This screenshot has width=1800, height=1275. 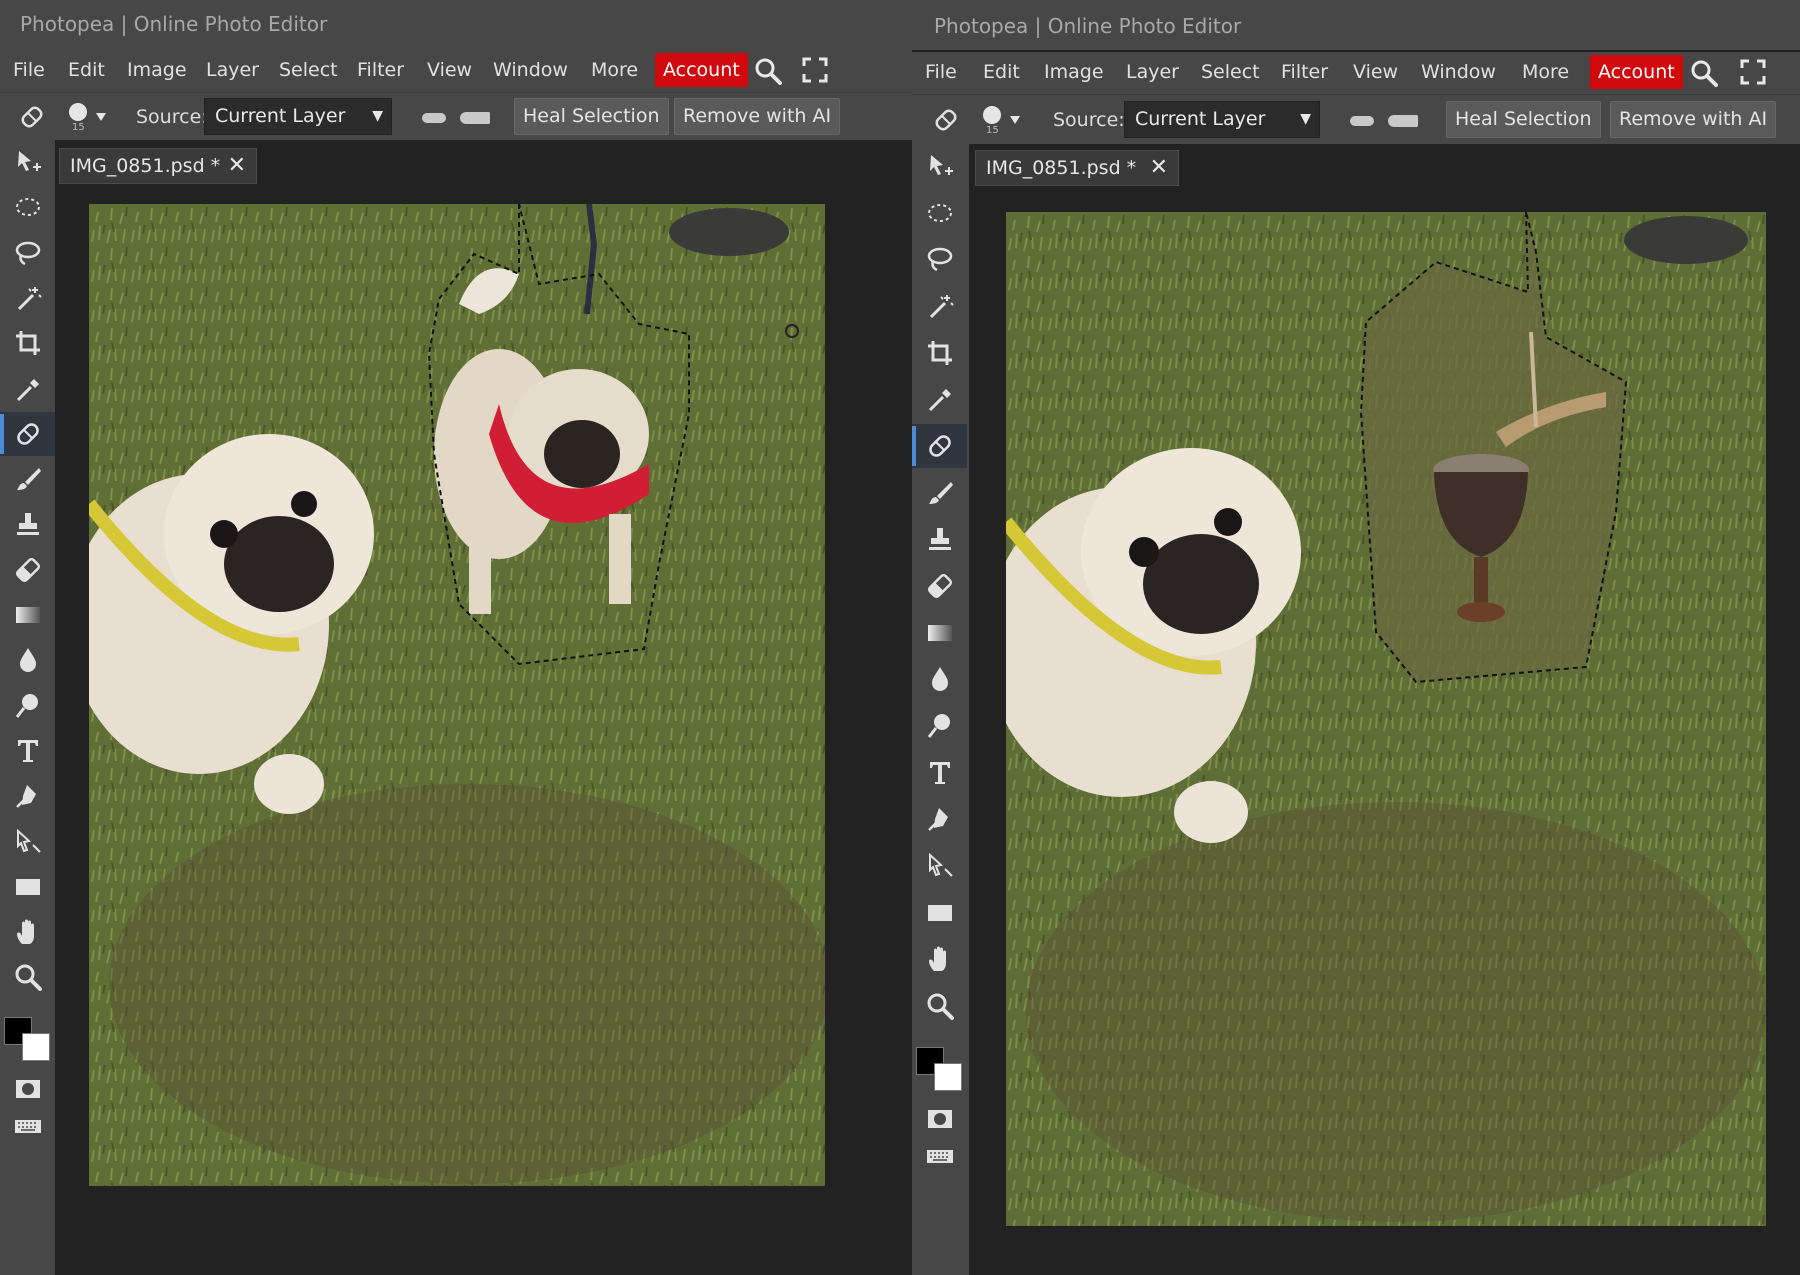 What do you see at coordinates (937, 959) in the screenshot?
I see `hand-tool-icon` at bounding box center [937, 959].